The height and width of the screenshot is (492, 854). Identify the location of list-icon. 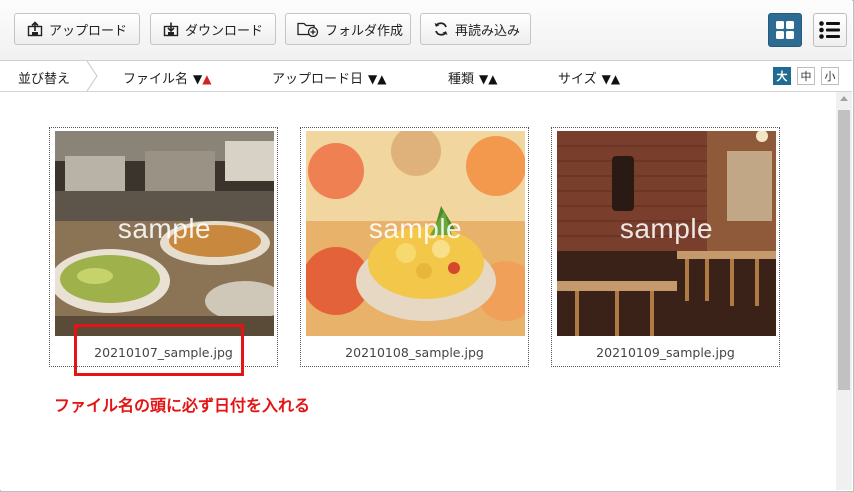
(829, 30).